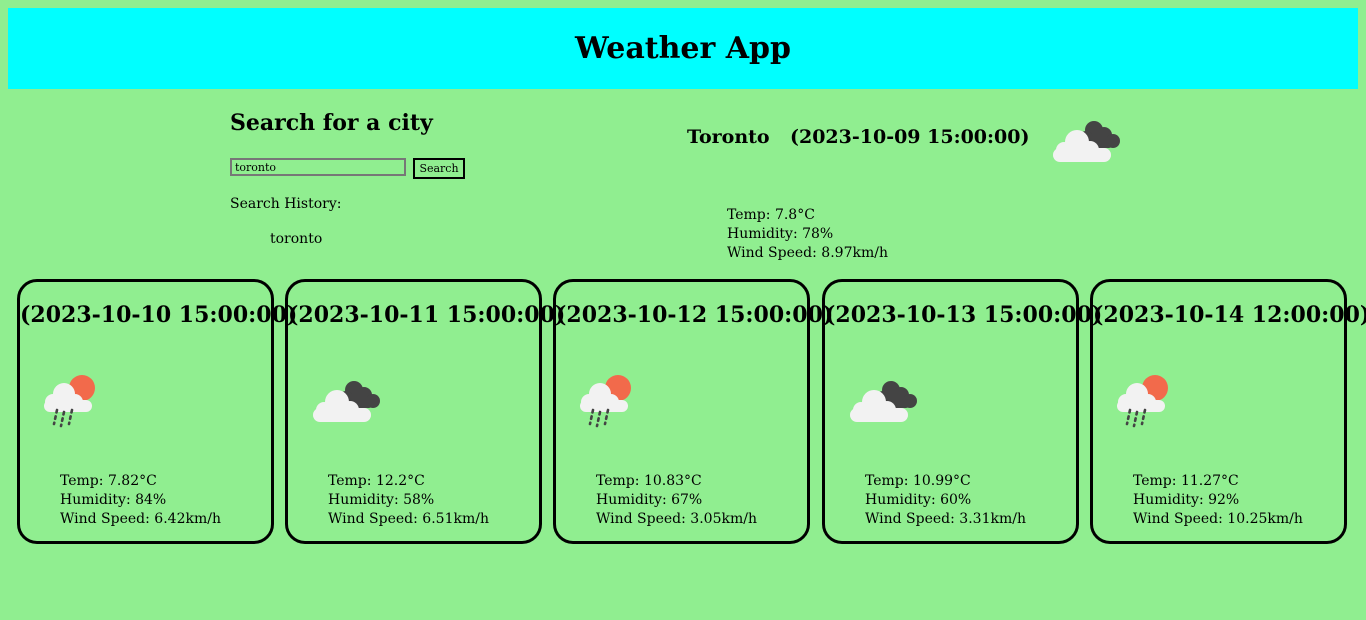 This screenshot has width=1366, height=620. What do you see at coordinates (159, 315) in the screenshot?
I see `forecast-date: (2023-10-10 15:00:00)` at bounding box center [159, 315].